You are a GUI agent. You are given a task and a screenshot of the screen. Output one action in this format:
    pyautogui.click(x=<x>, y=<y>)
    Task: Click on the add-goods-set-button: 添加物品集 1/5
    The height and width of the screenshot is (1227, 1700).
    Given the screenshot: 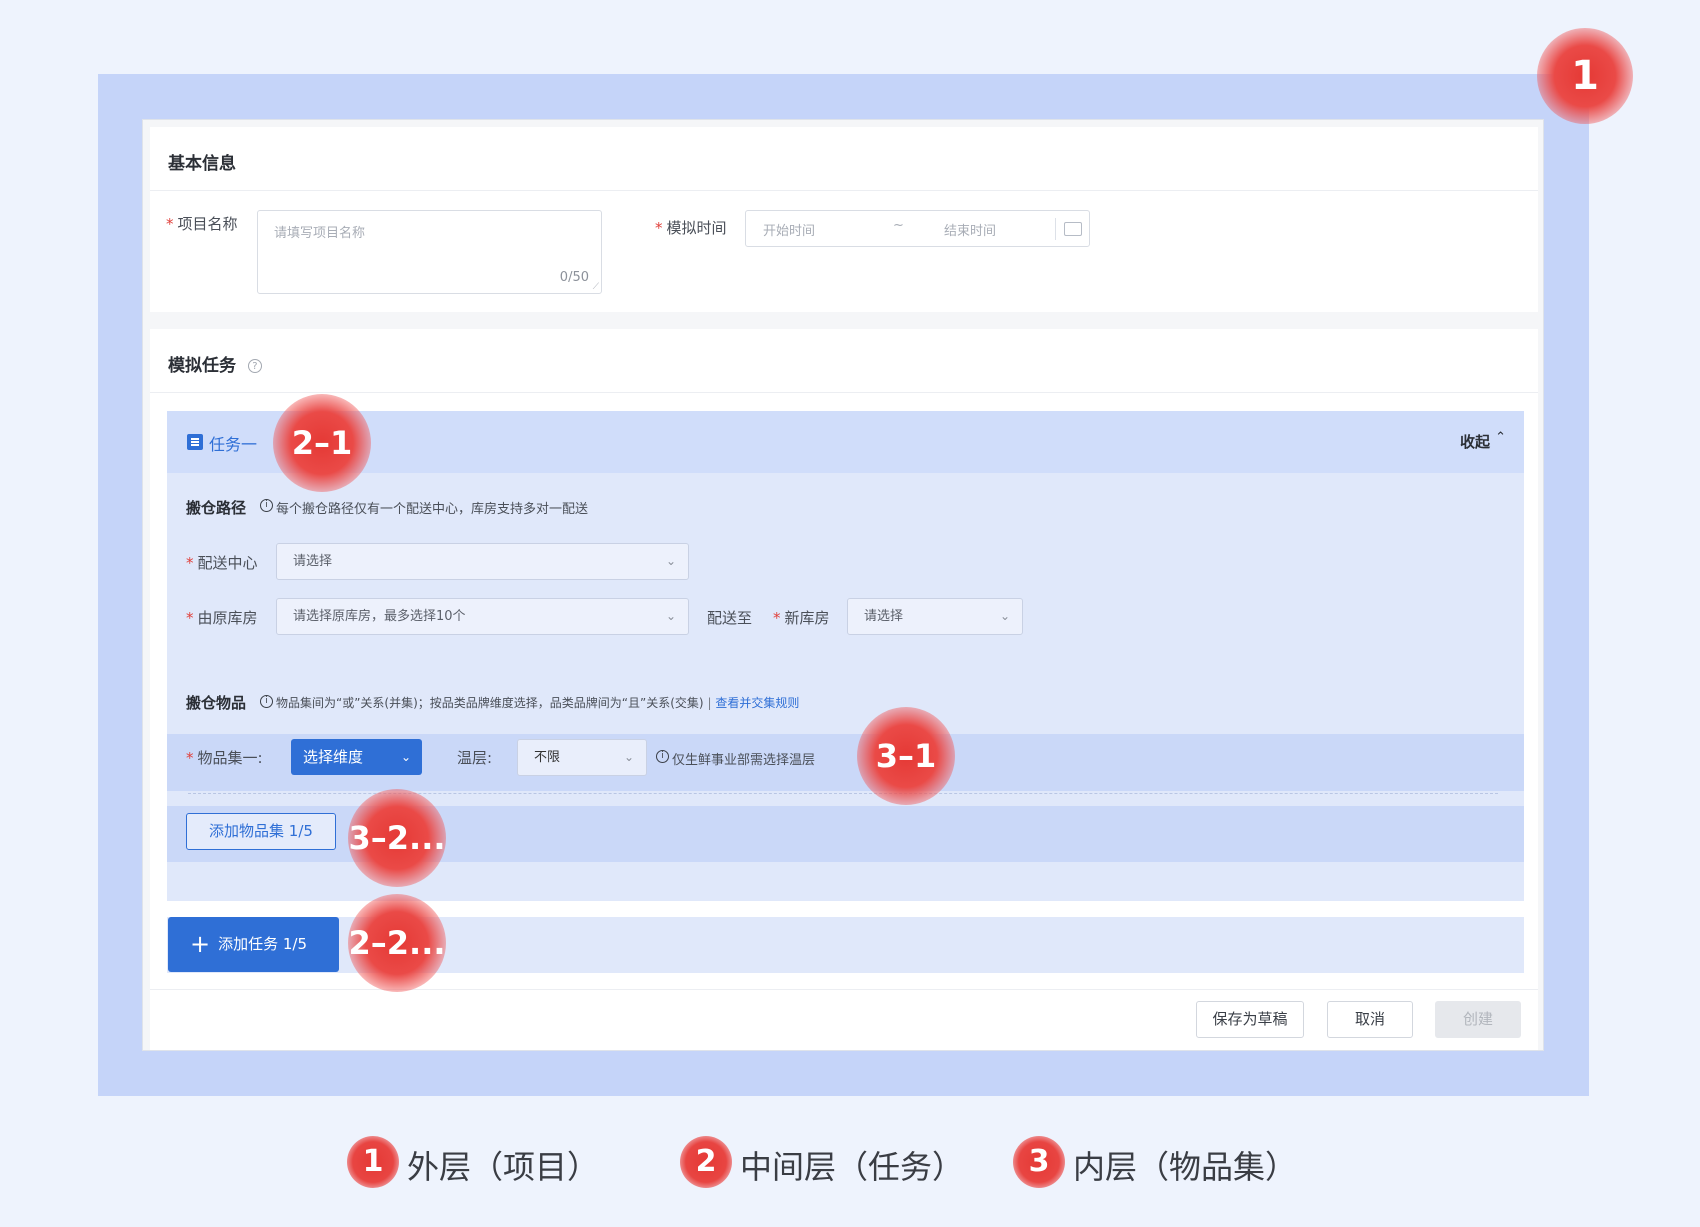 What is the action you would take?
    pyautogui.click(x=261, y=831)
    